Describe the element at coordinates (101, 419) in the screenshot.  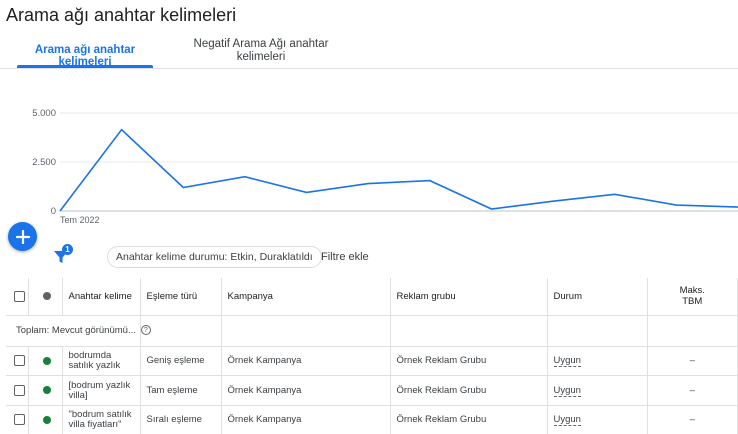
I see `keyword-cell: "bodrum satılık villa fiyatları"` at that location.